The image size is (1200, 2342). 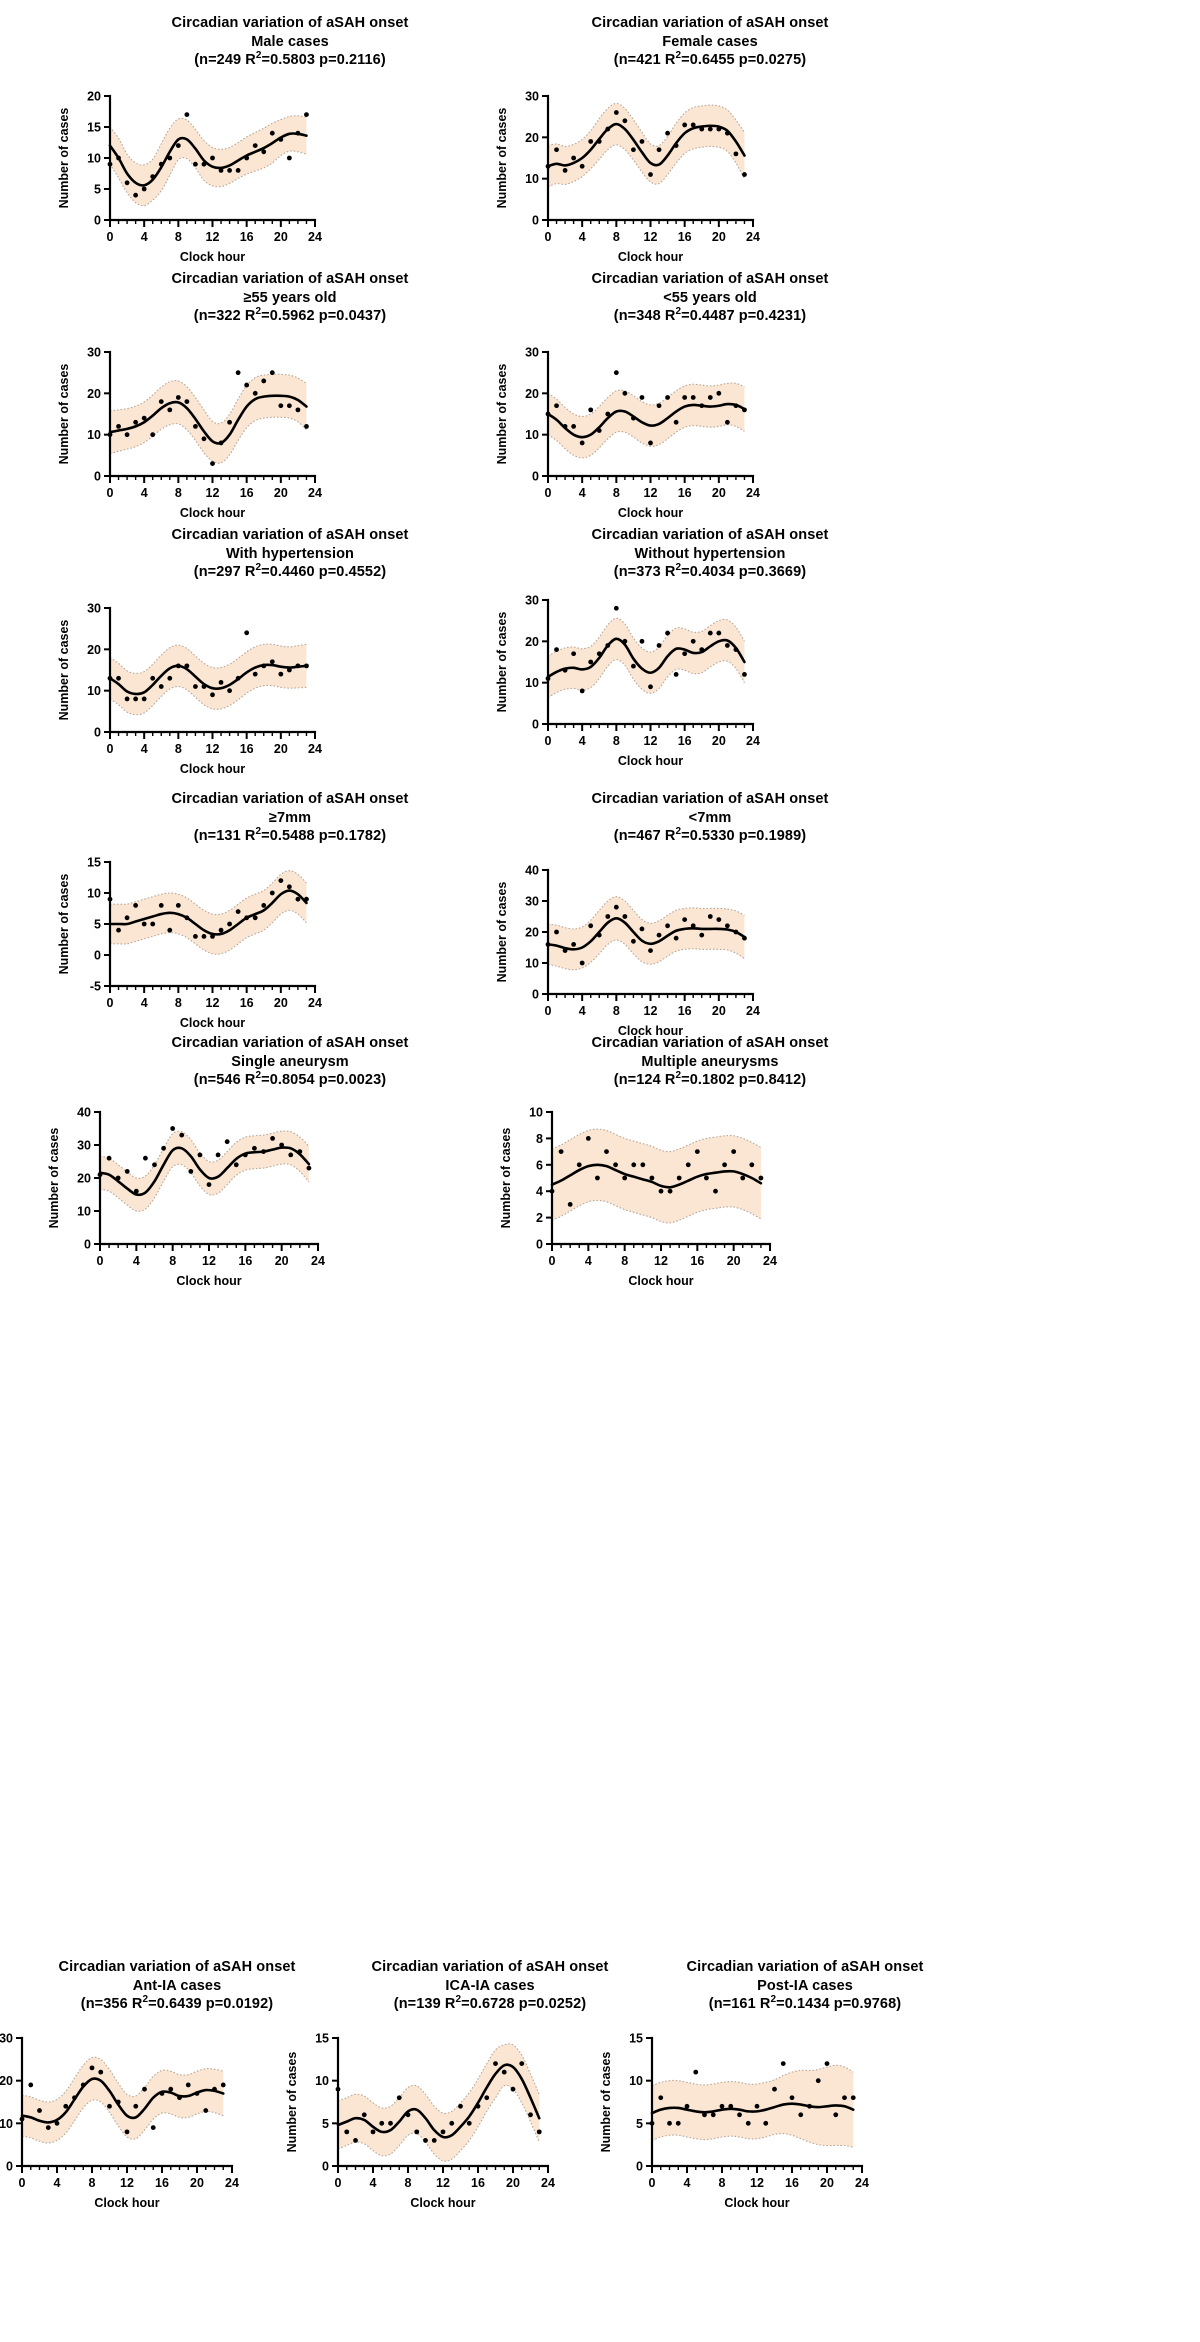 What do you see at coordinates (532, 871) in the screenshot?
I see `y-tick-label: 40` at bounding box center [532, 871].